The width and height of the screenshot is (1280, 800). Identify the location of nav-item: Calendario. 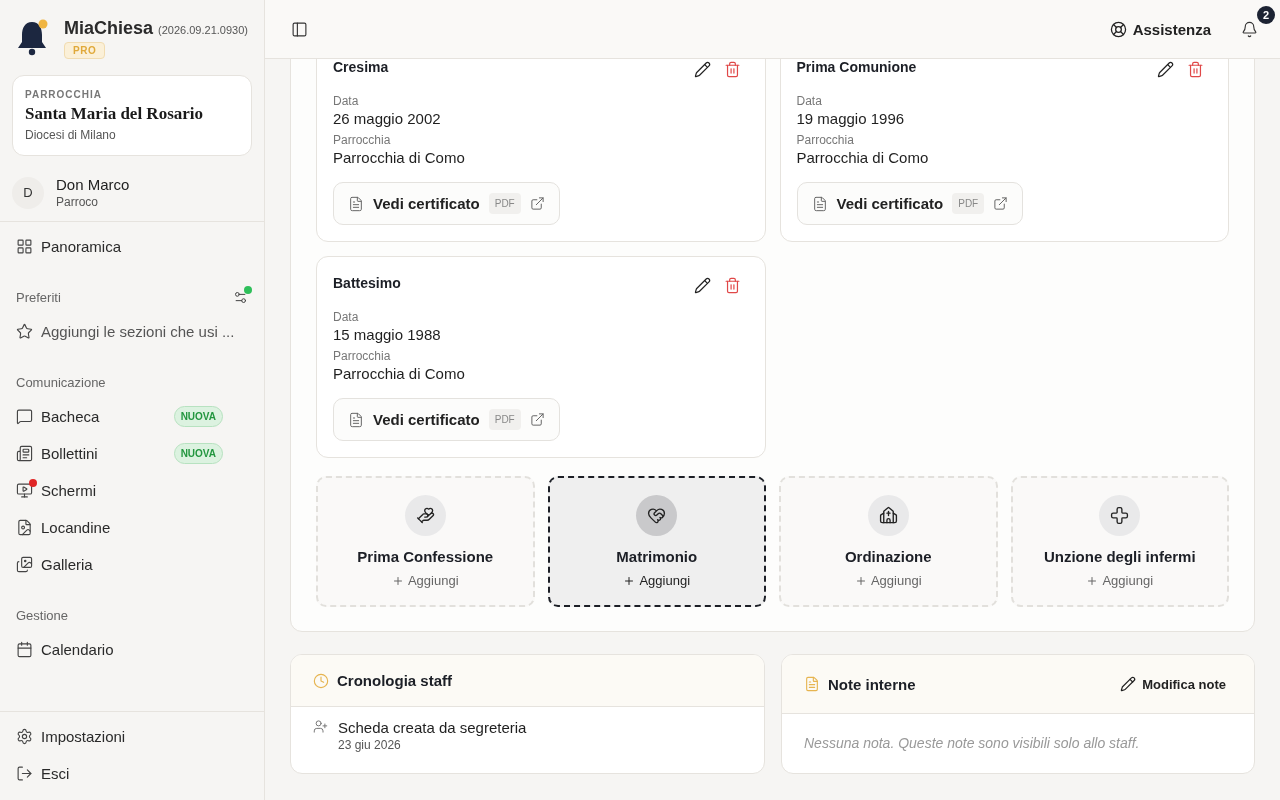
(132, 649).